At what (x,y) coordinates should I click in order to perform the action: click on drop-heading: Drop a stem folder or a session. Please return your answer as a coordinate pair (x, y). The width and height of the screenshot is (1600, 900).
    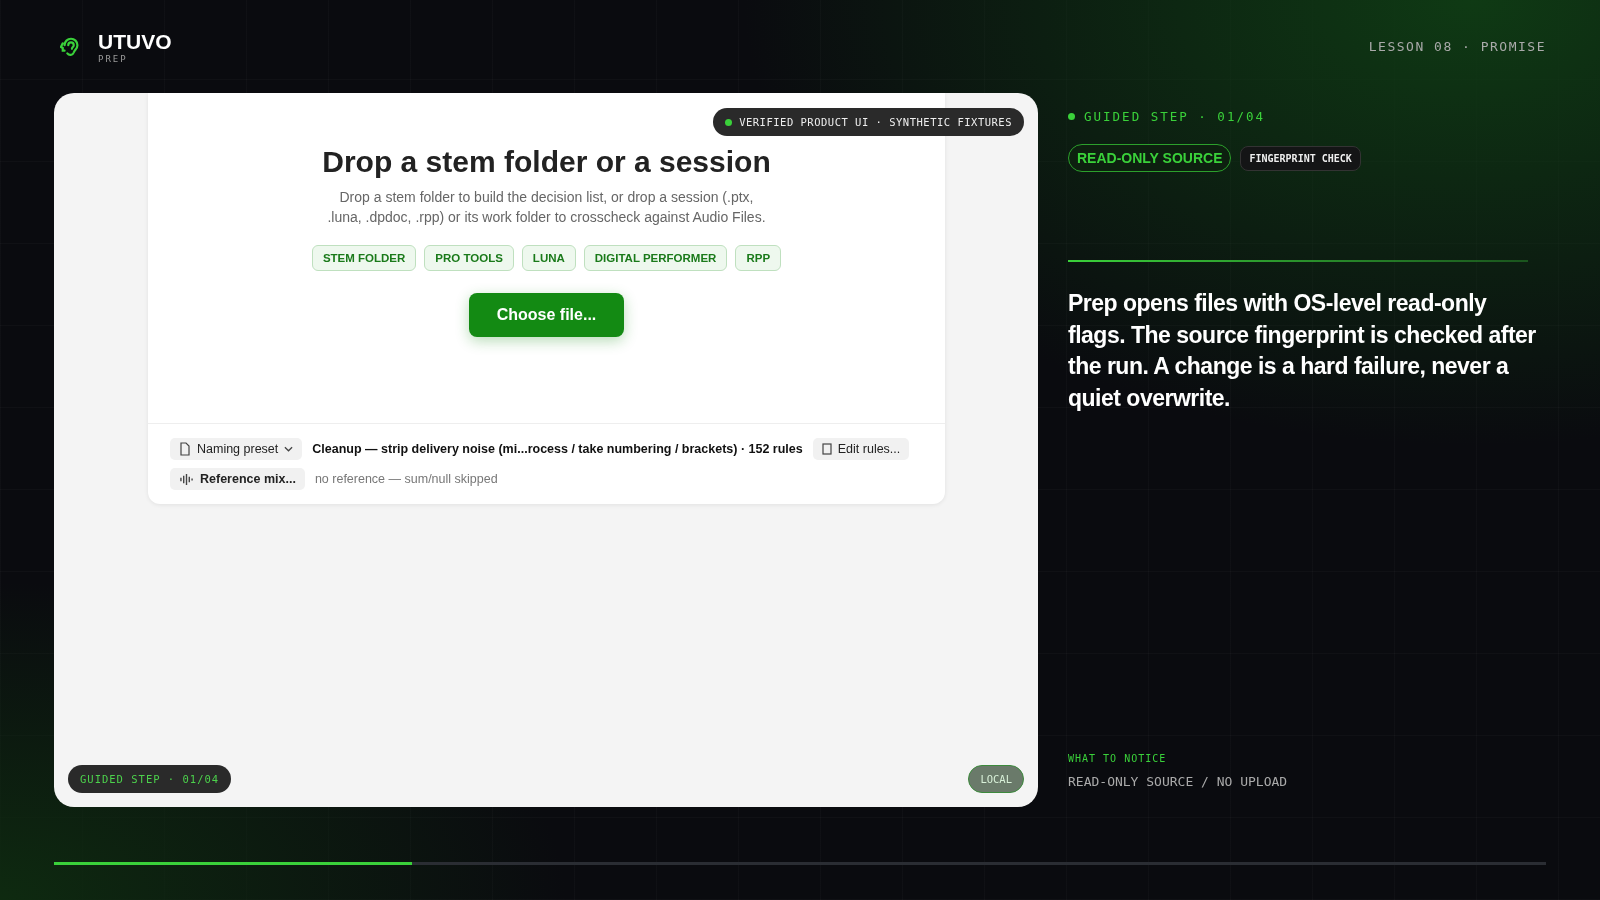
    Looking at the image, I should click on (546, 162).